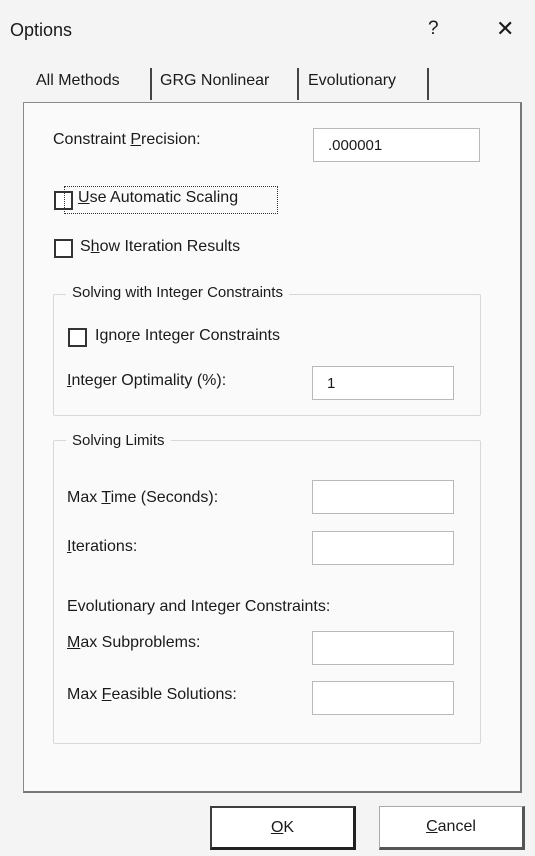  What do you see at coordinates (452, 828) in the screenshot?
I see `cancel-button: Cancel` at bounding box center [452, 828].